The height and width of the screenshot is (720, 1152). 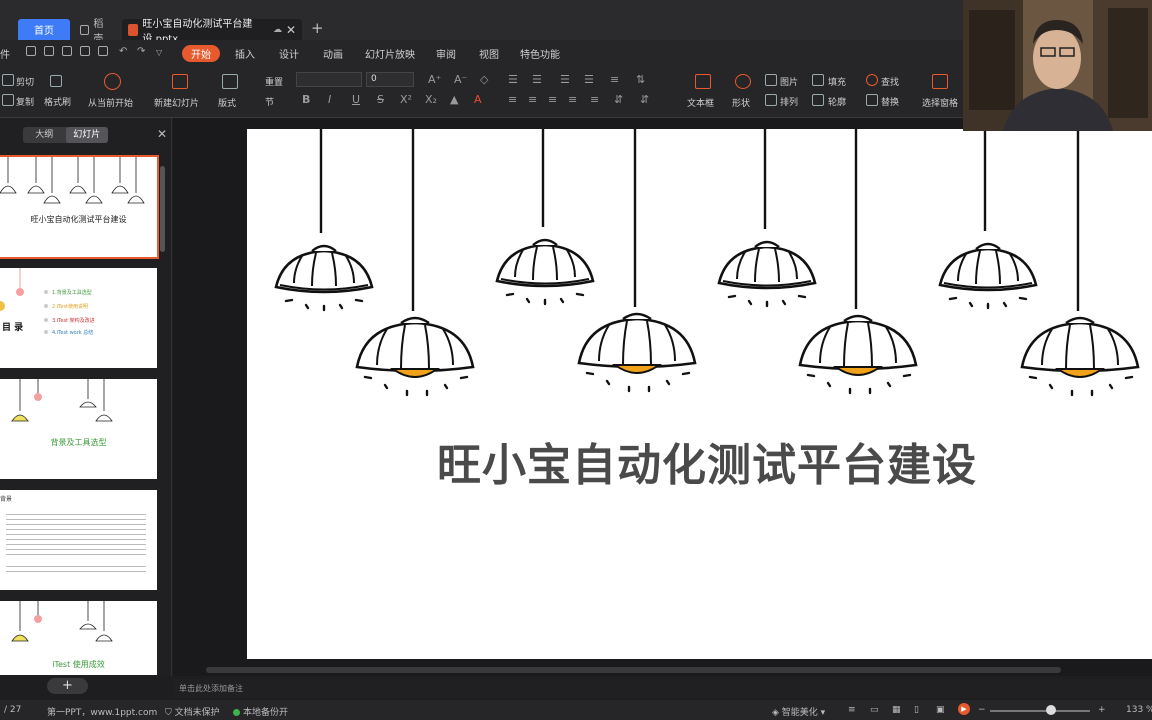 What do you see at coordinates (227, 102) in the screenshot?
I see `layout-button: 版式` at bounding box center [227, 102].